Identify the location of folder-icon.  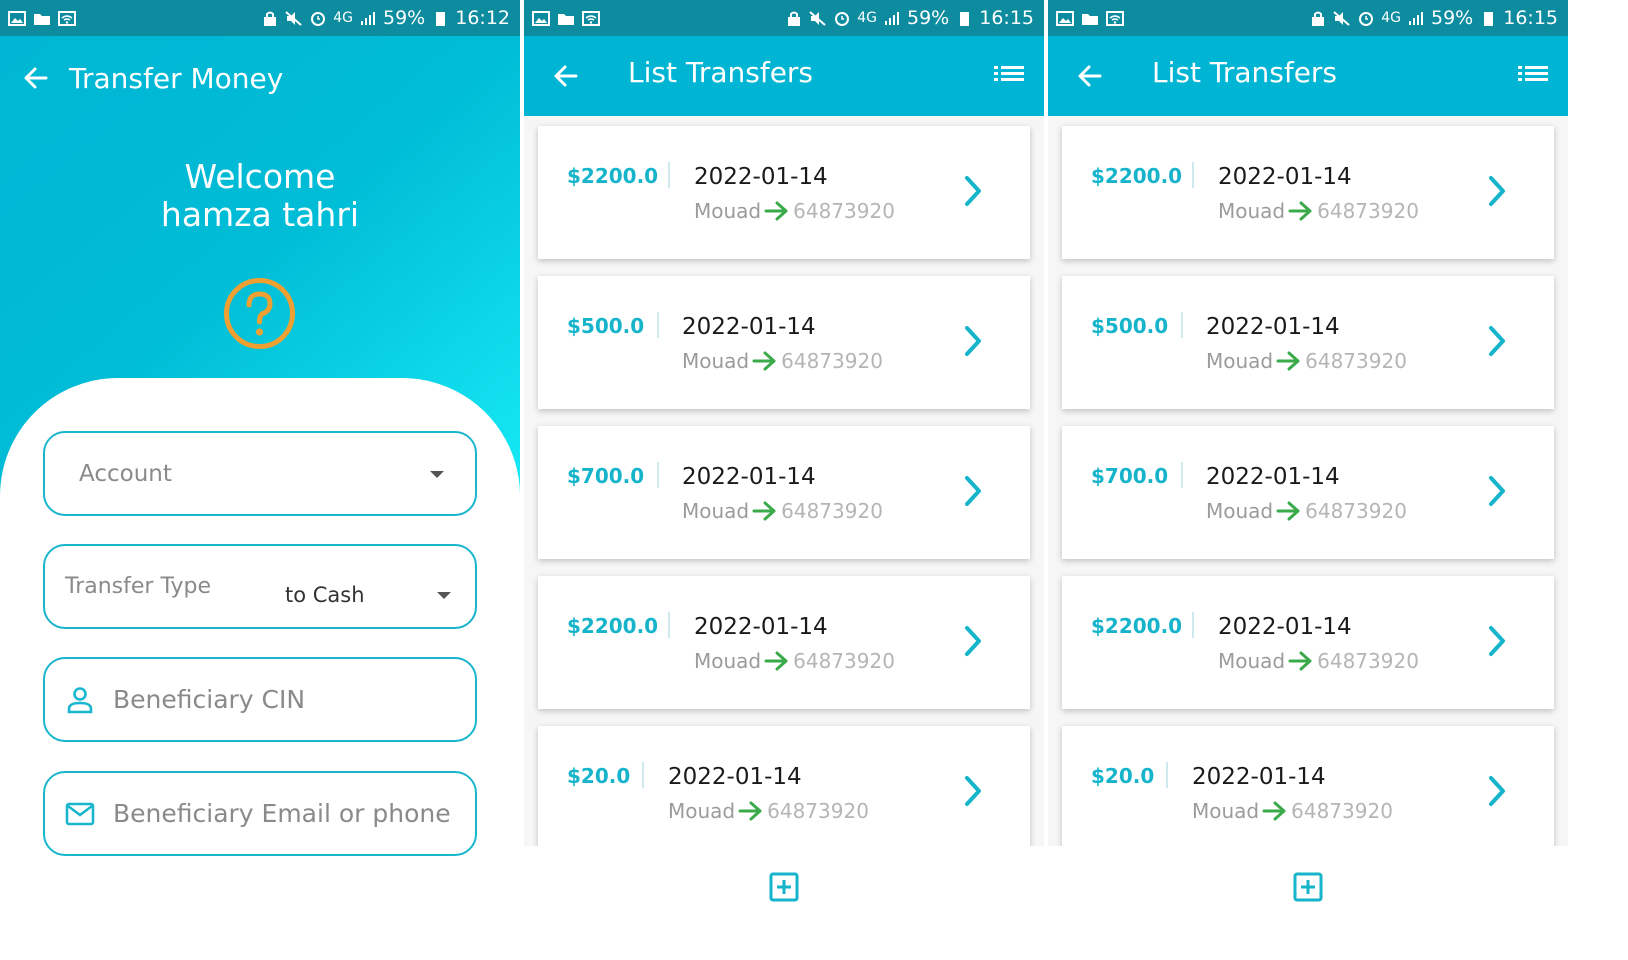
(566, 19).